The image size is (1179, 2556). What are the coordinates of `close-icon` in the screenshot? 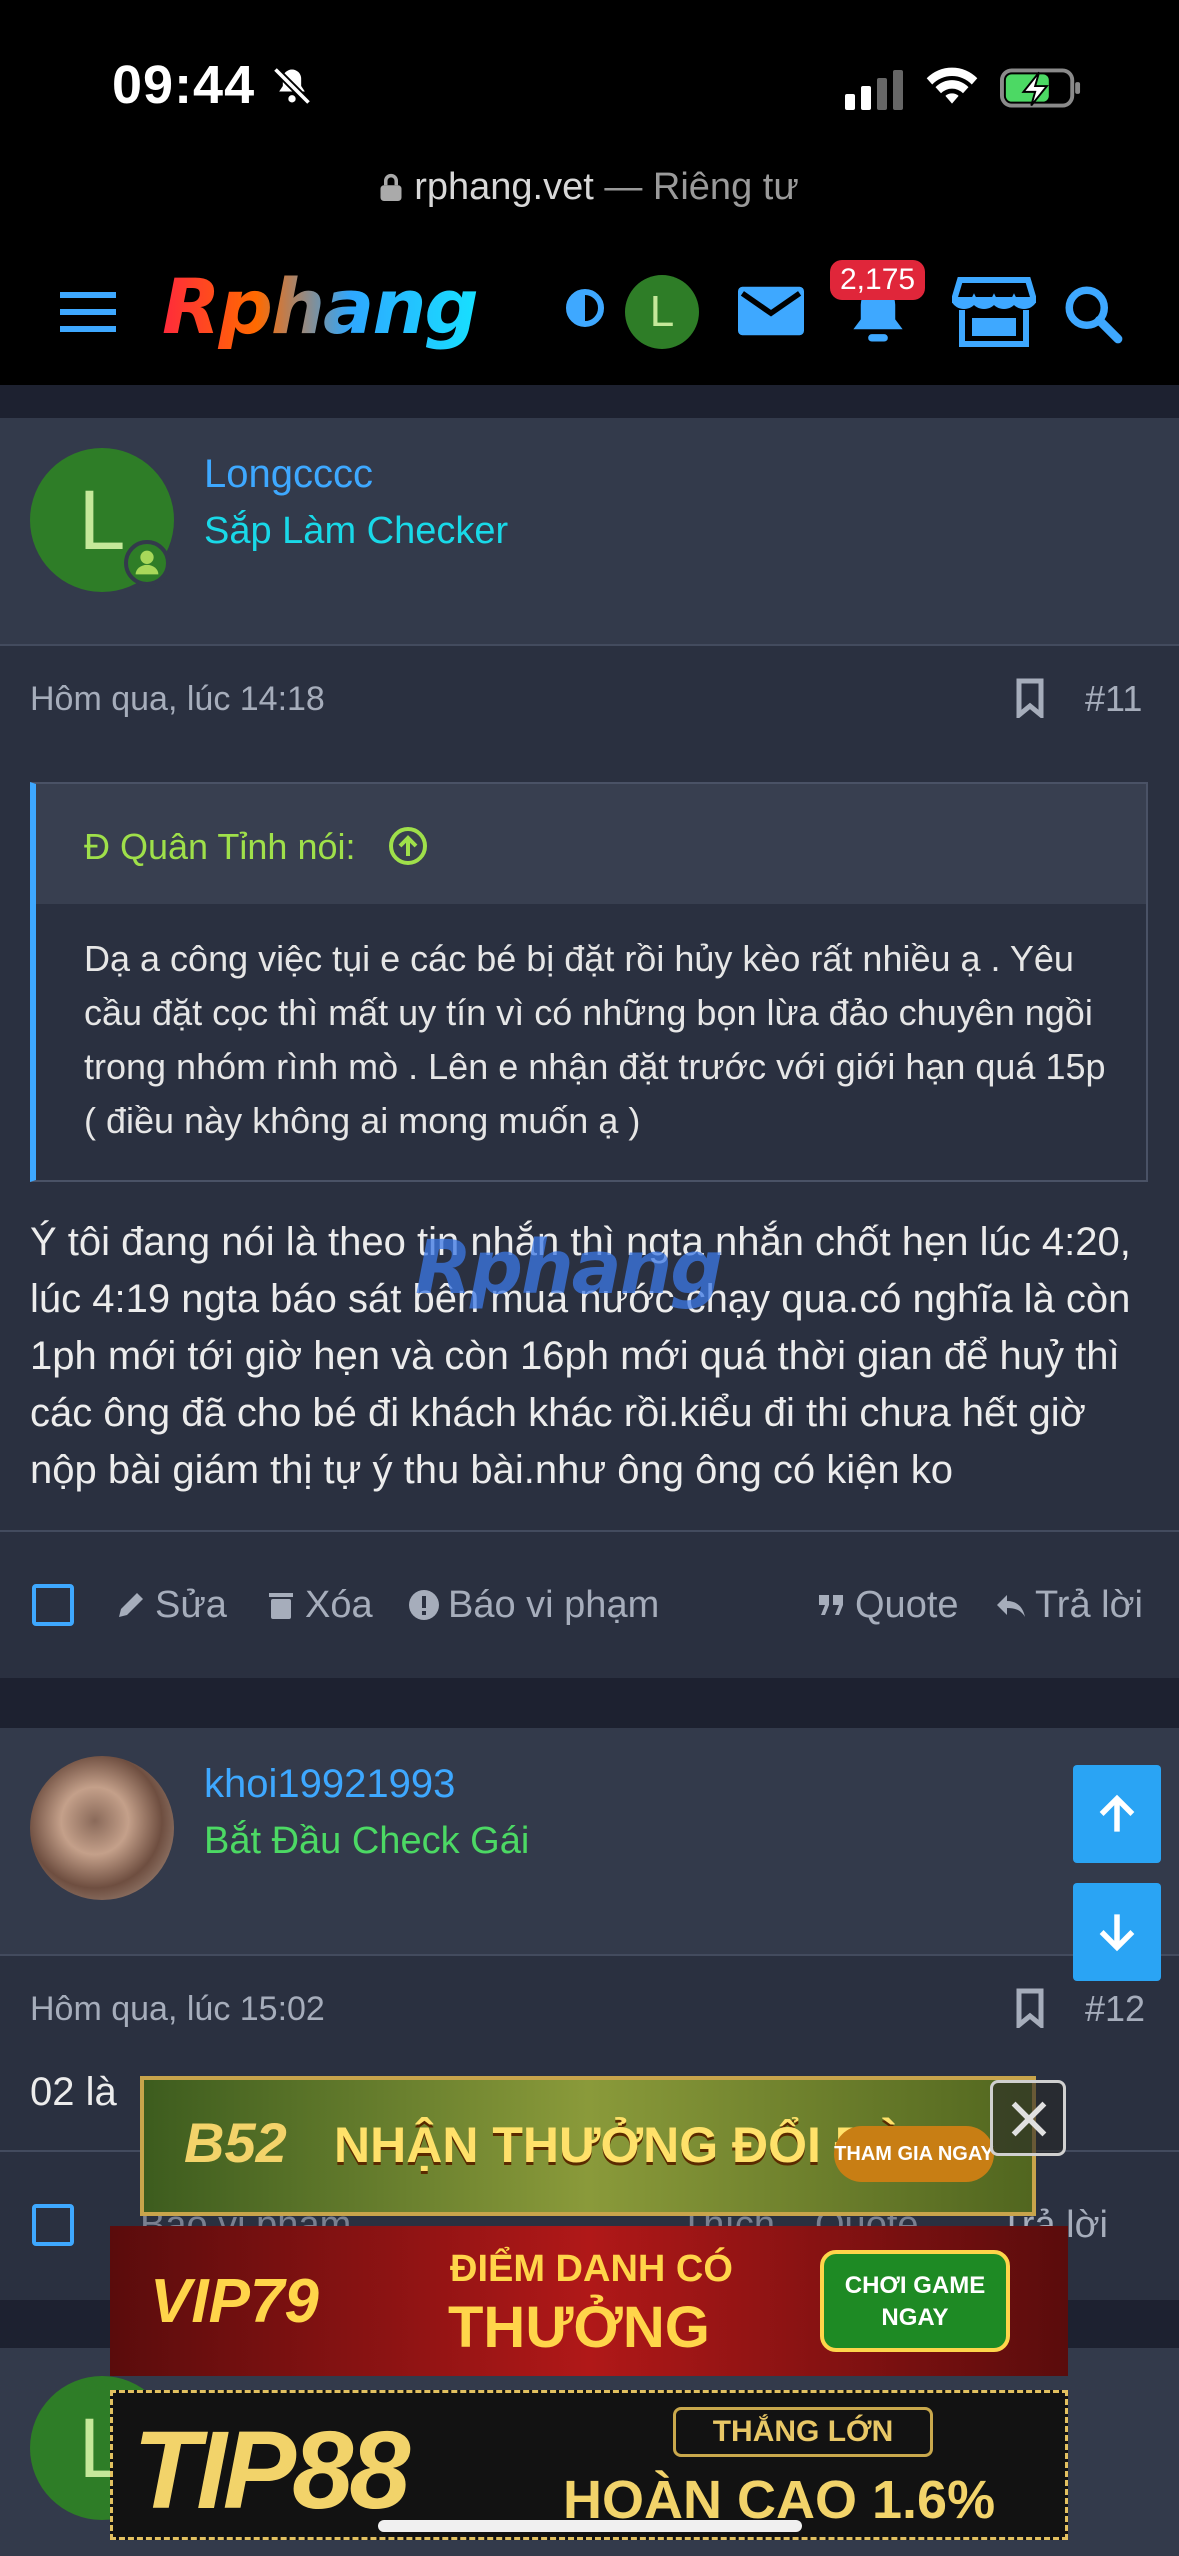 It's located at (1029, 2119).